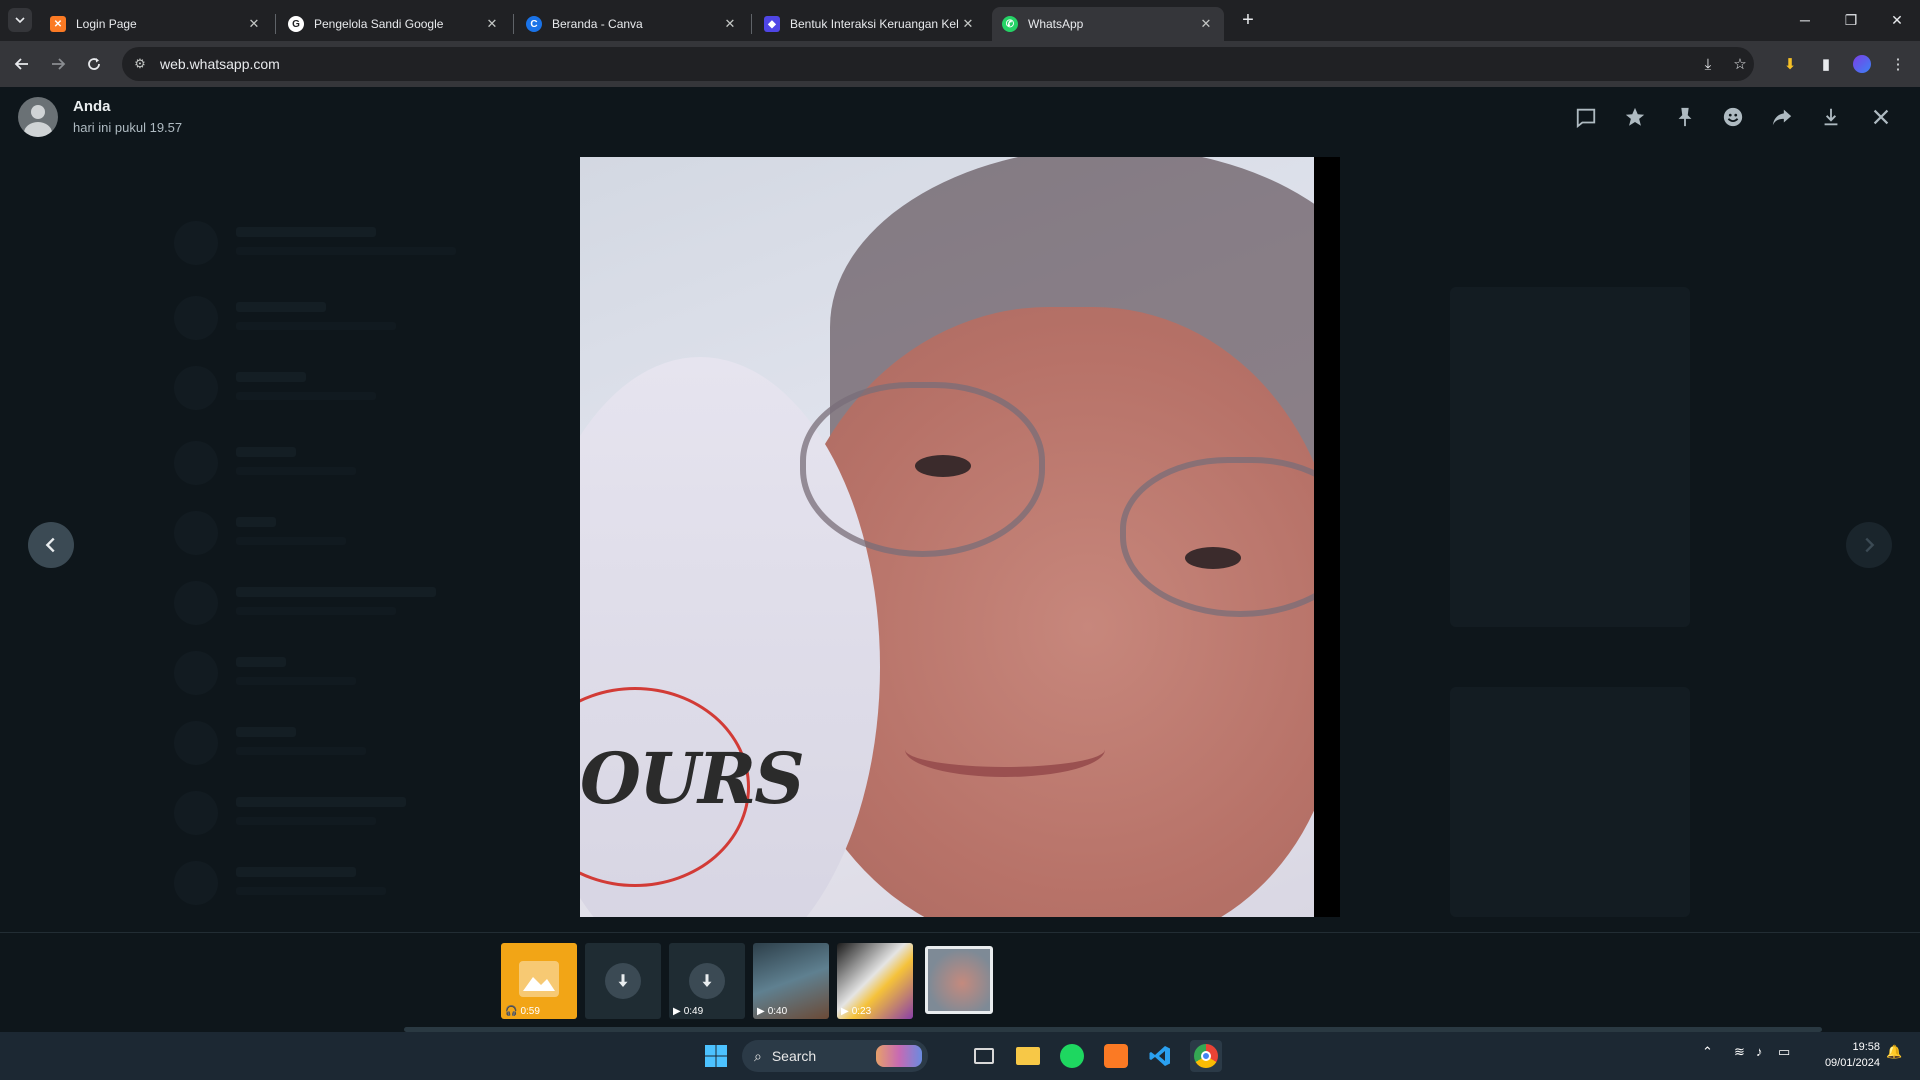  I want to click on xampp-icon, so click(1116, 1056).